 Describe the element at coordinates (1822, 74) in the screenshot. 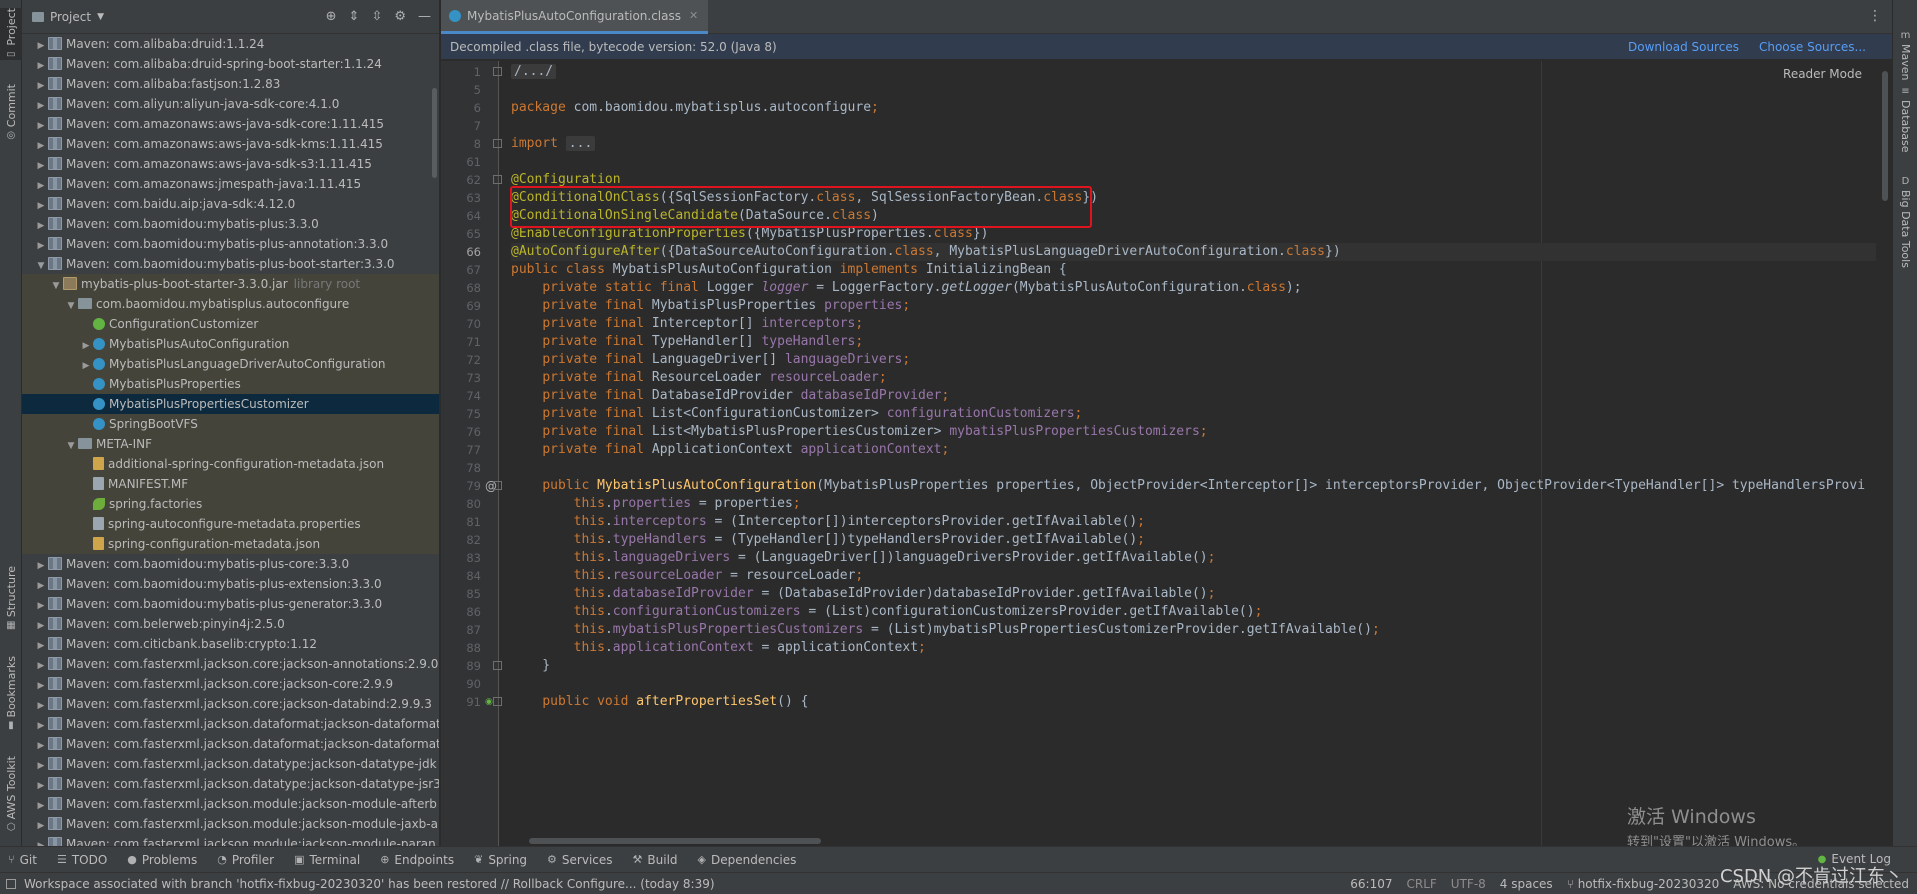

I see `reader-mode-toggle: Reader Mode` at that location.